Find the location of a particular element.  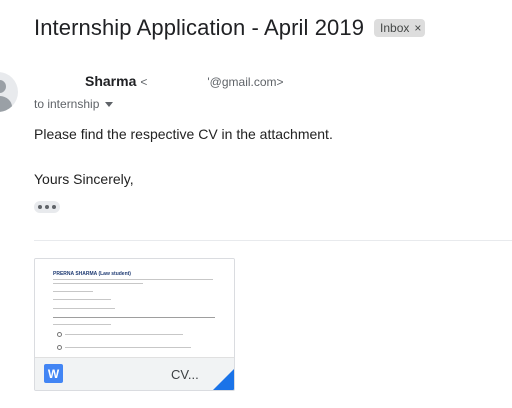

email-subject: Internship Application - April 2019 is located at coordinates (199, 27).